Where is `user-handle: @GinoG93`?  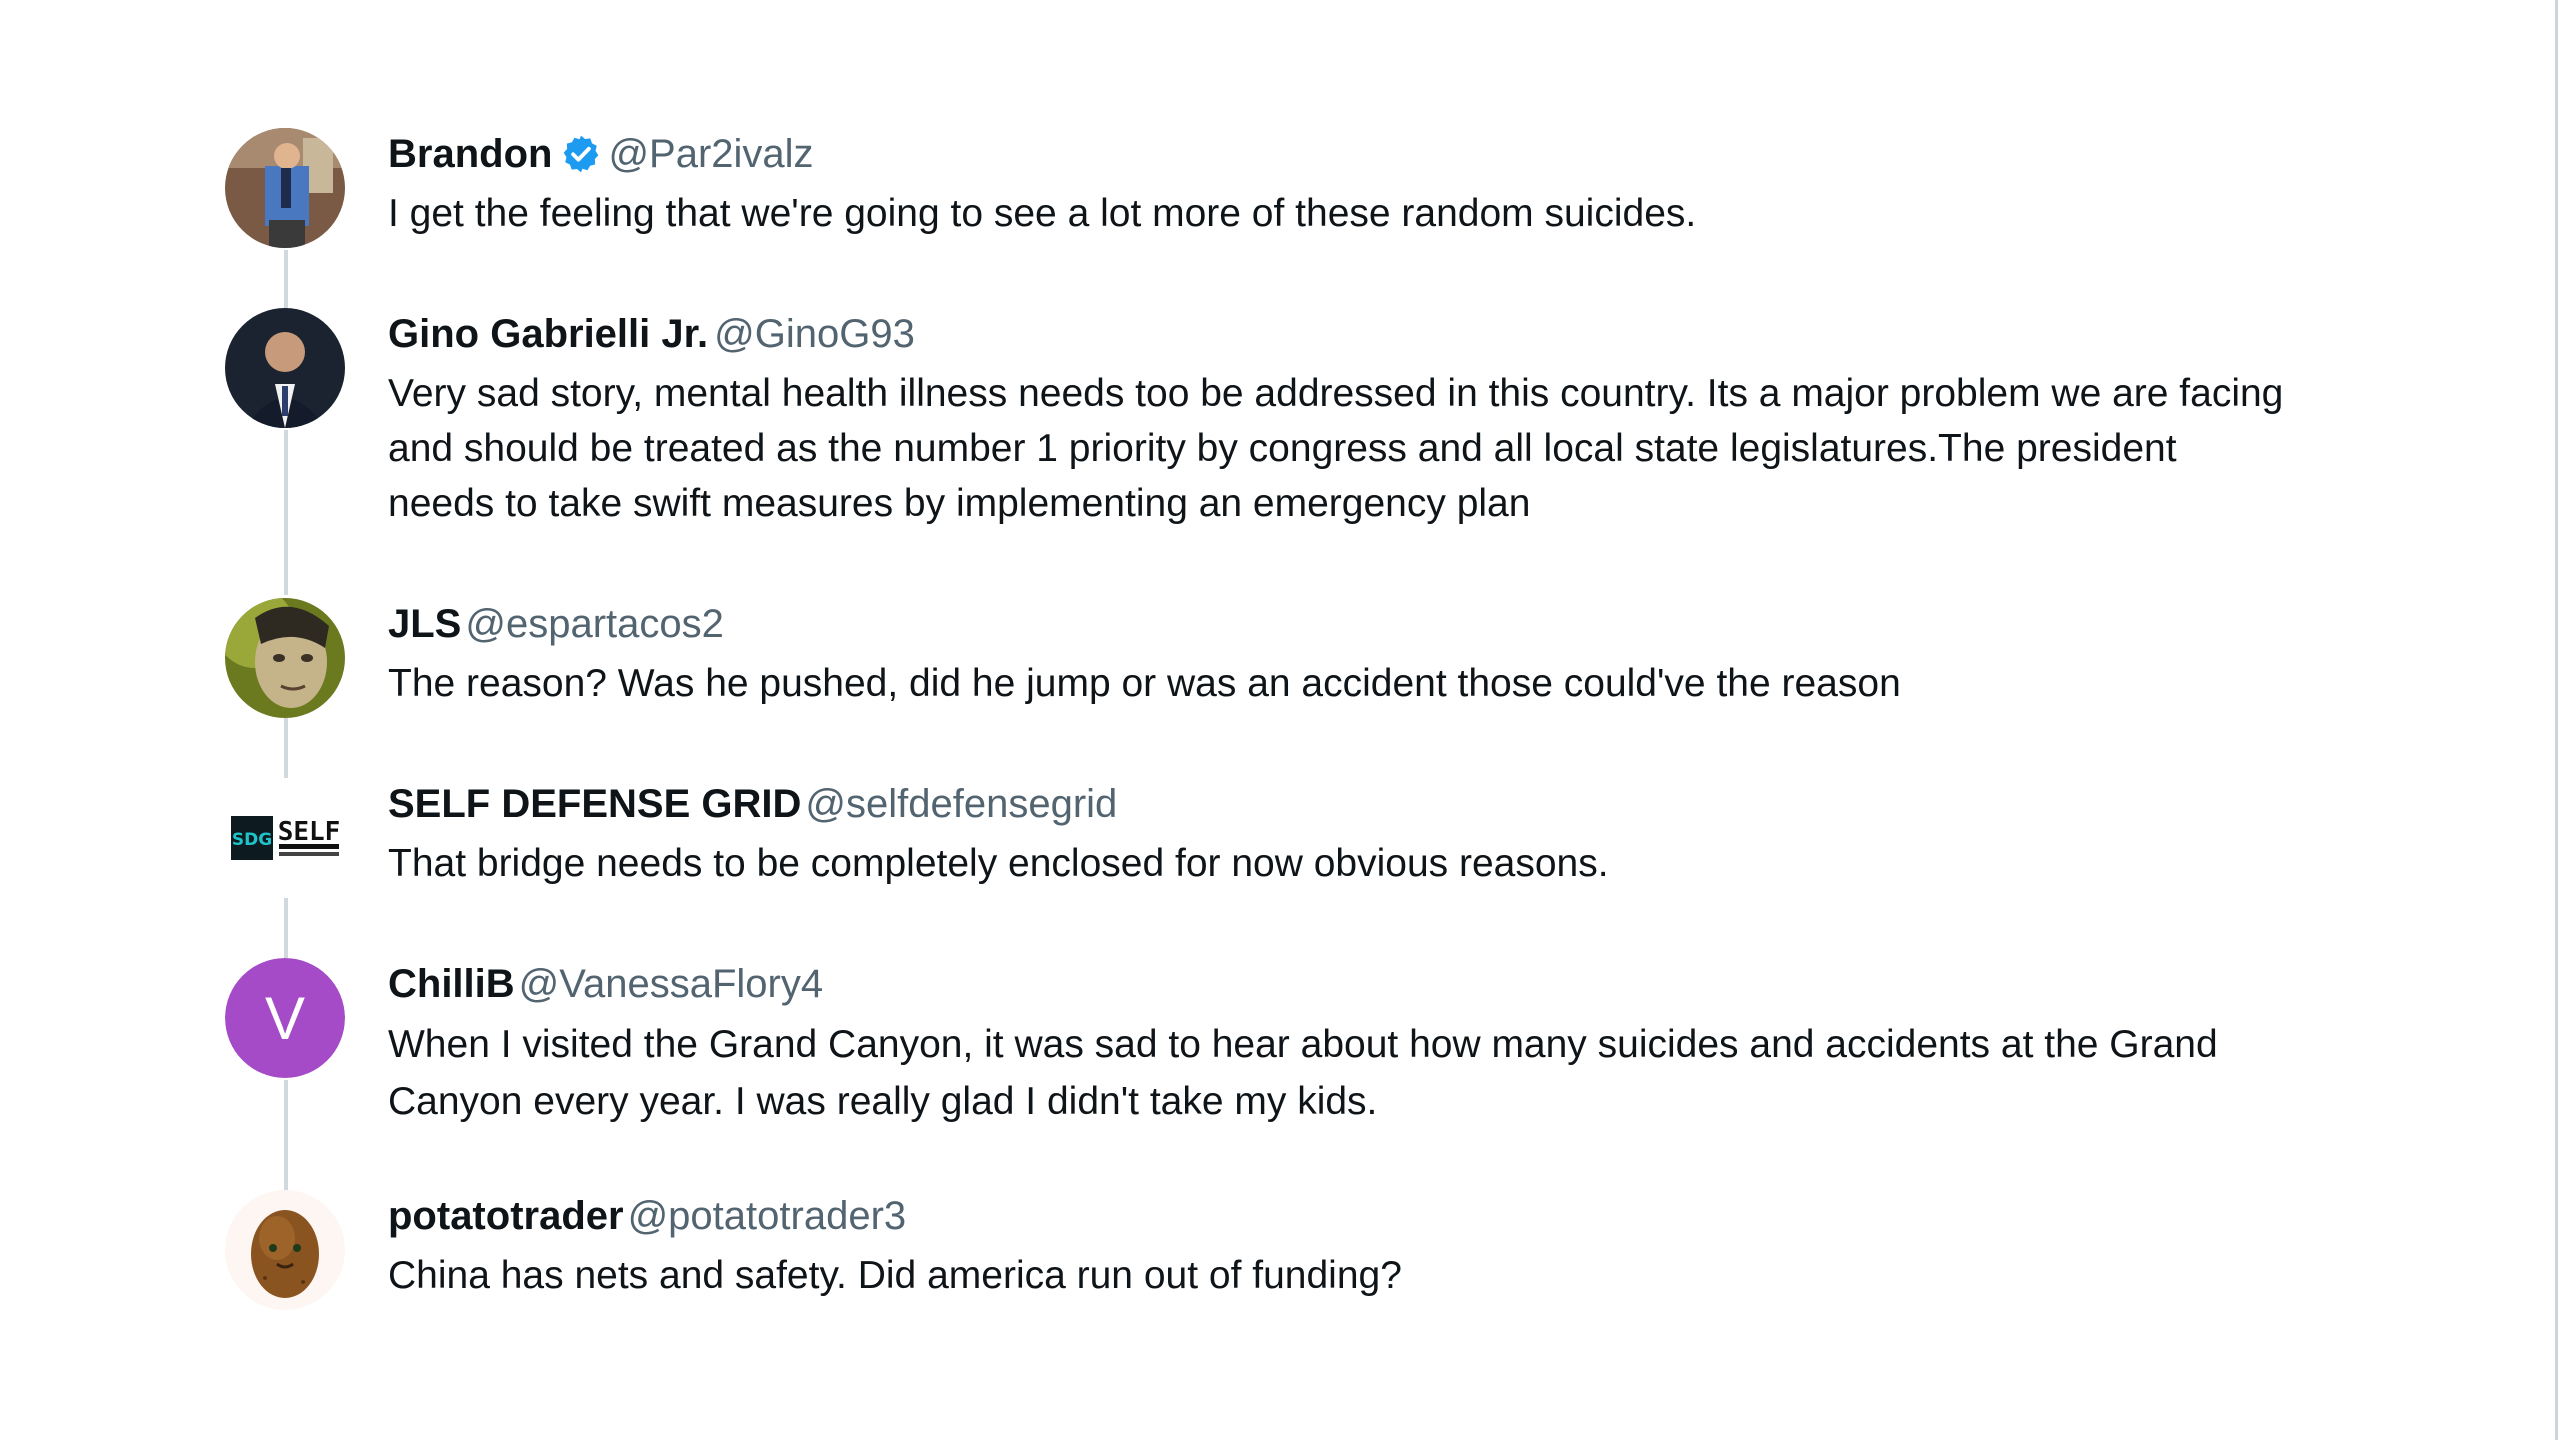
user-handle: @GinoG93 is located at coordinates (814, 334).